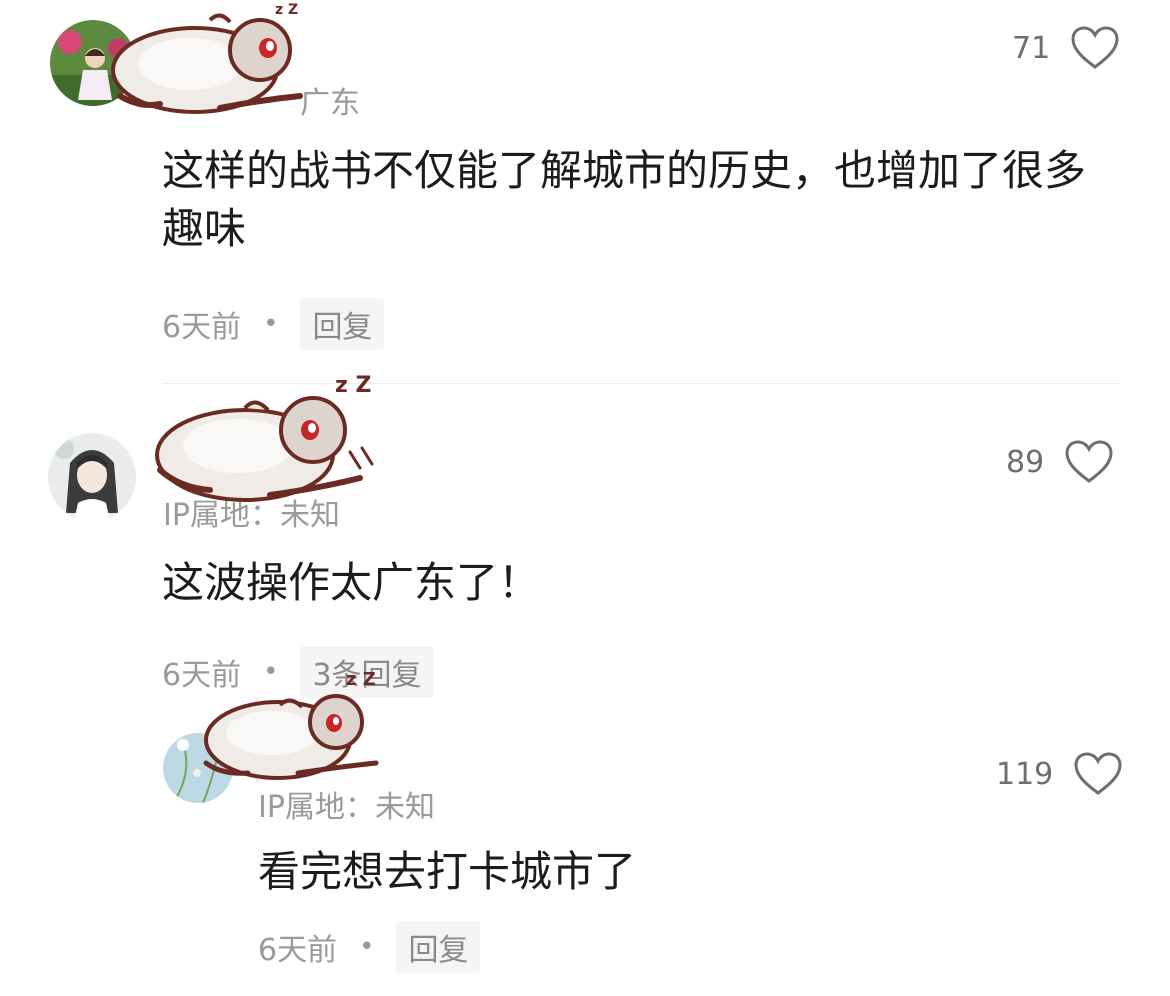  Describe the element at coordinates (330, 103) in the screenshot. I see `ip-location: 广东` at that location.